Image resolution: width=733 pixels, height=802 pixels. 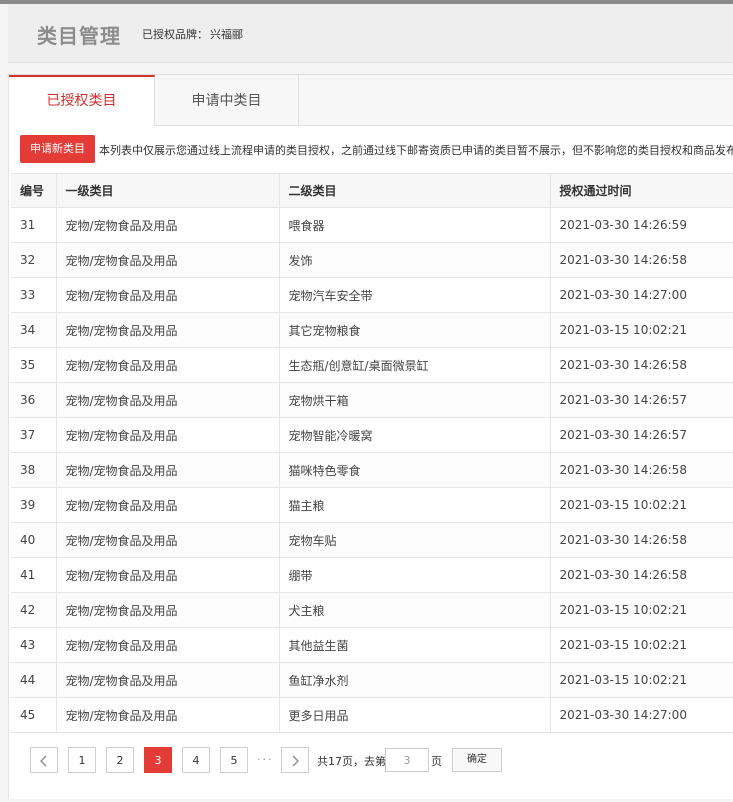 What do you see at coordinates (415, 295) in the screenshot?
I see `cell-secondary-category: 宠物汽车安全带` at bounding box center [415, 295].